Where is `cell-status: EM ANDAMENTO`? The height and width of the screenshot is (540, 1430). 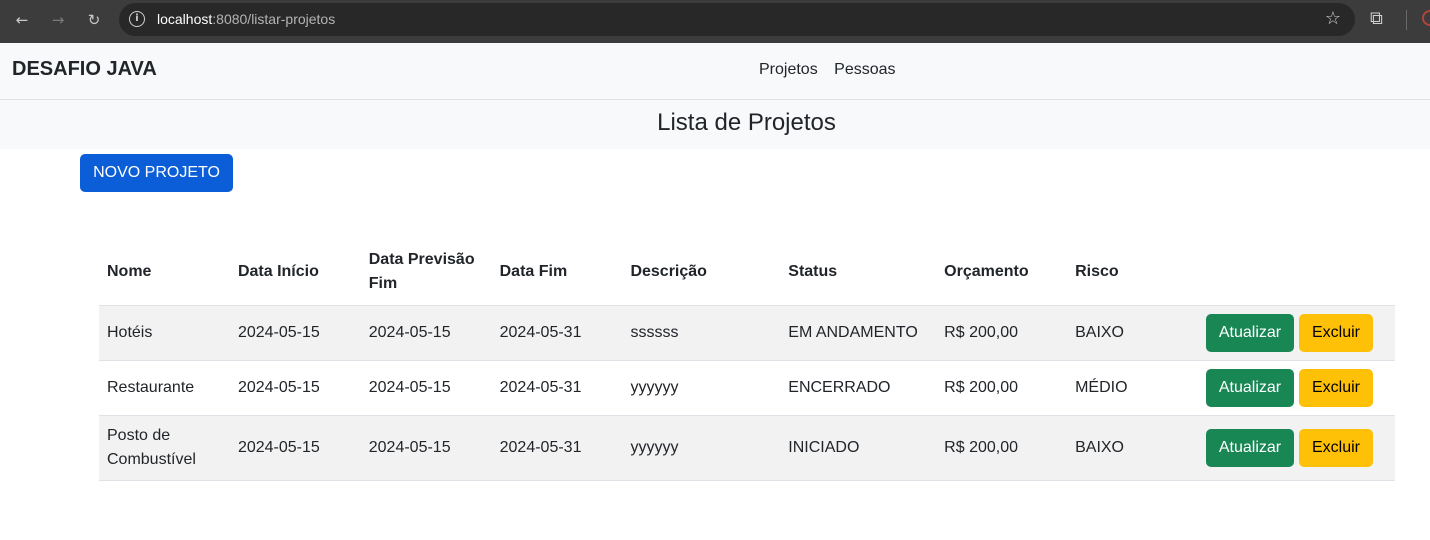
cell-status: EM ANDAMENTO is located at coordinates (858, 333).